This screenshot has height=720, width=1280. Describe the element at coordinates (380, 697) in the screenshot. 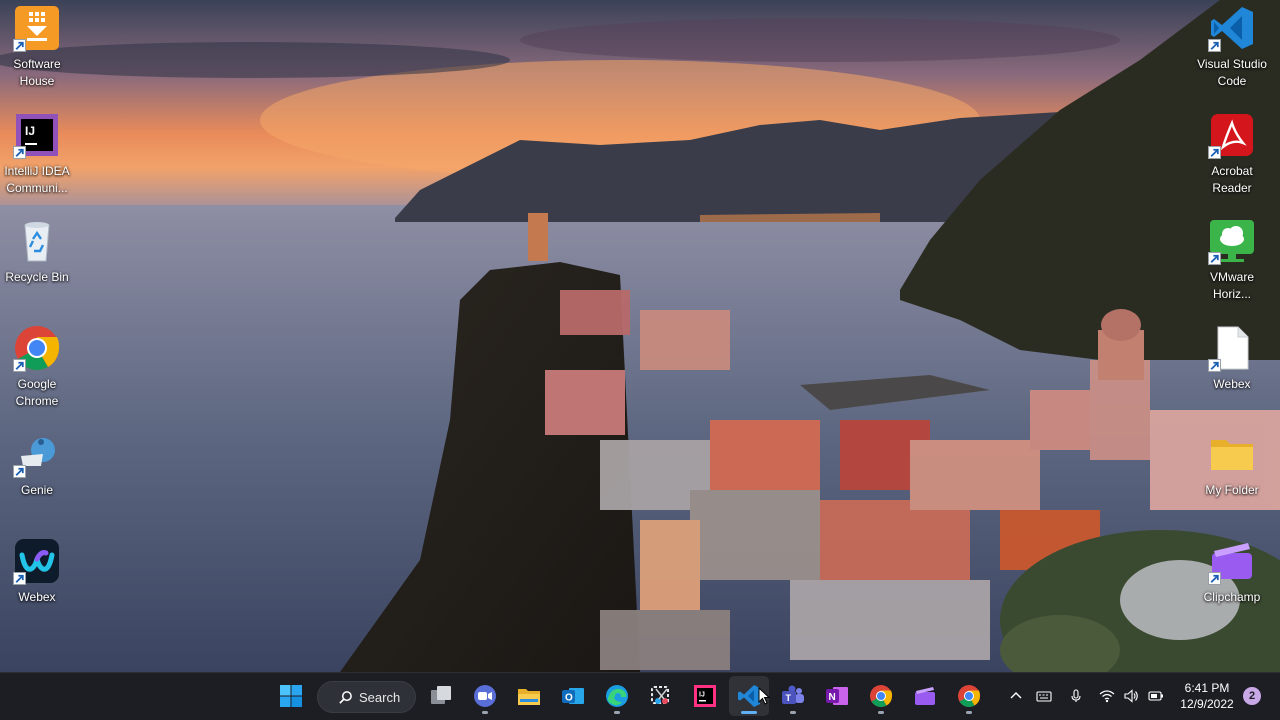

I see `search-label: Search` at that location.